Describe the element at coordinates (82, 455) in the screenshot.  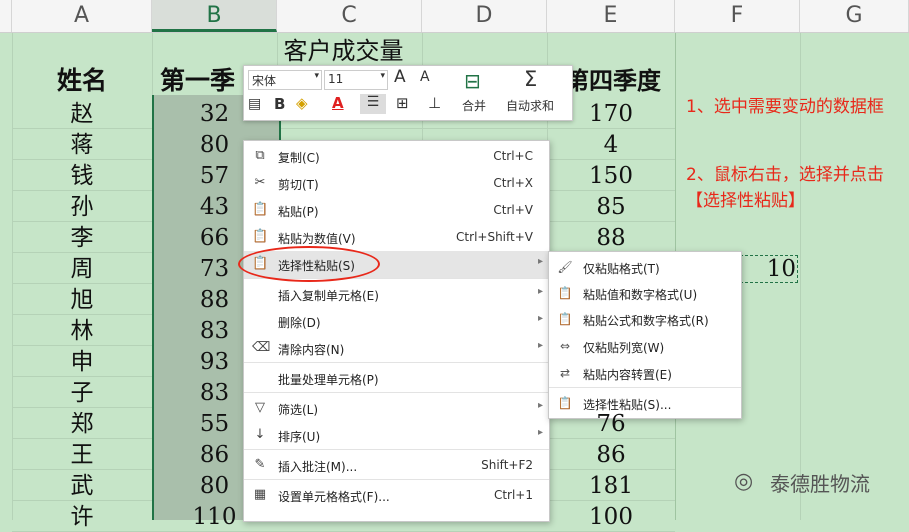
I see `cell-name: 王` at that location.